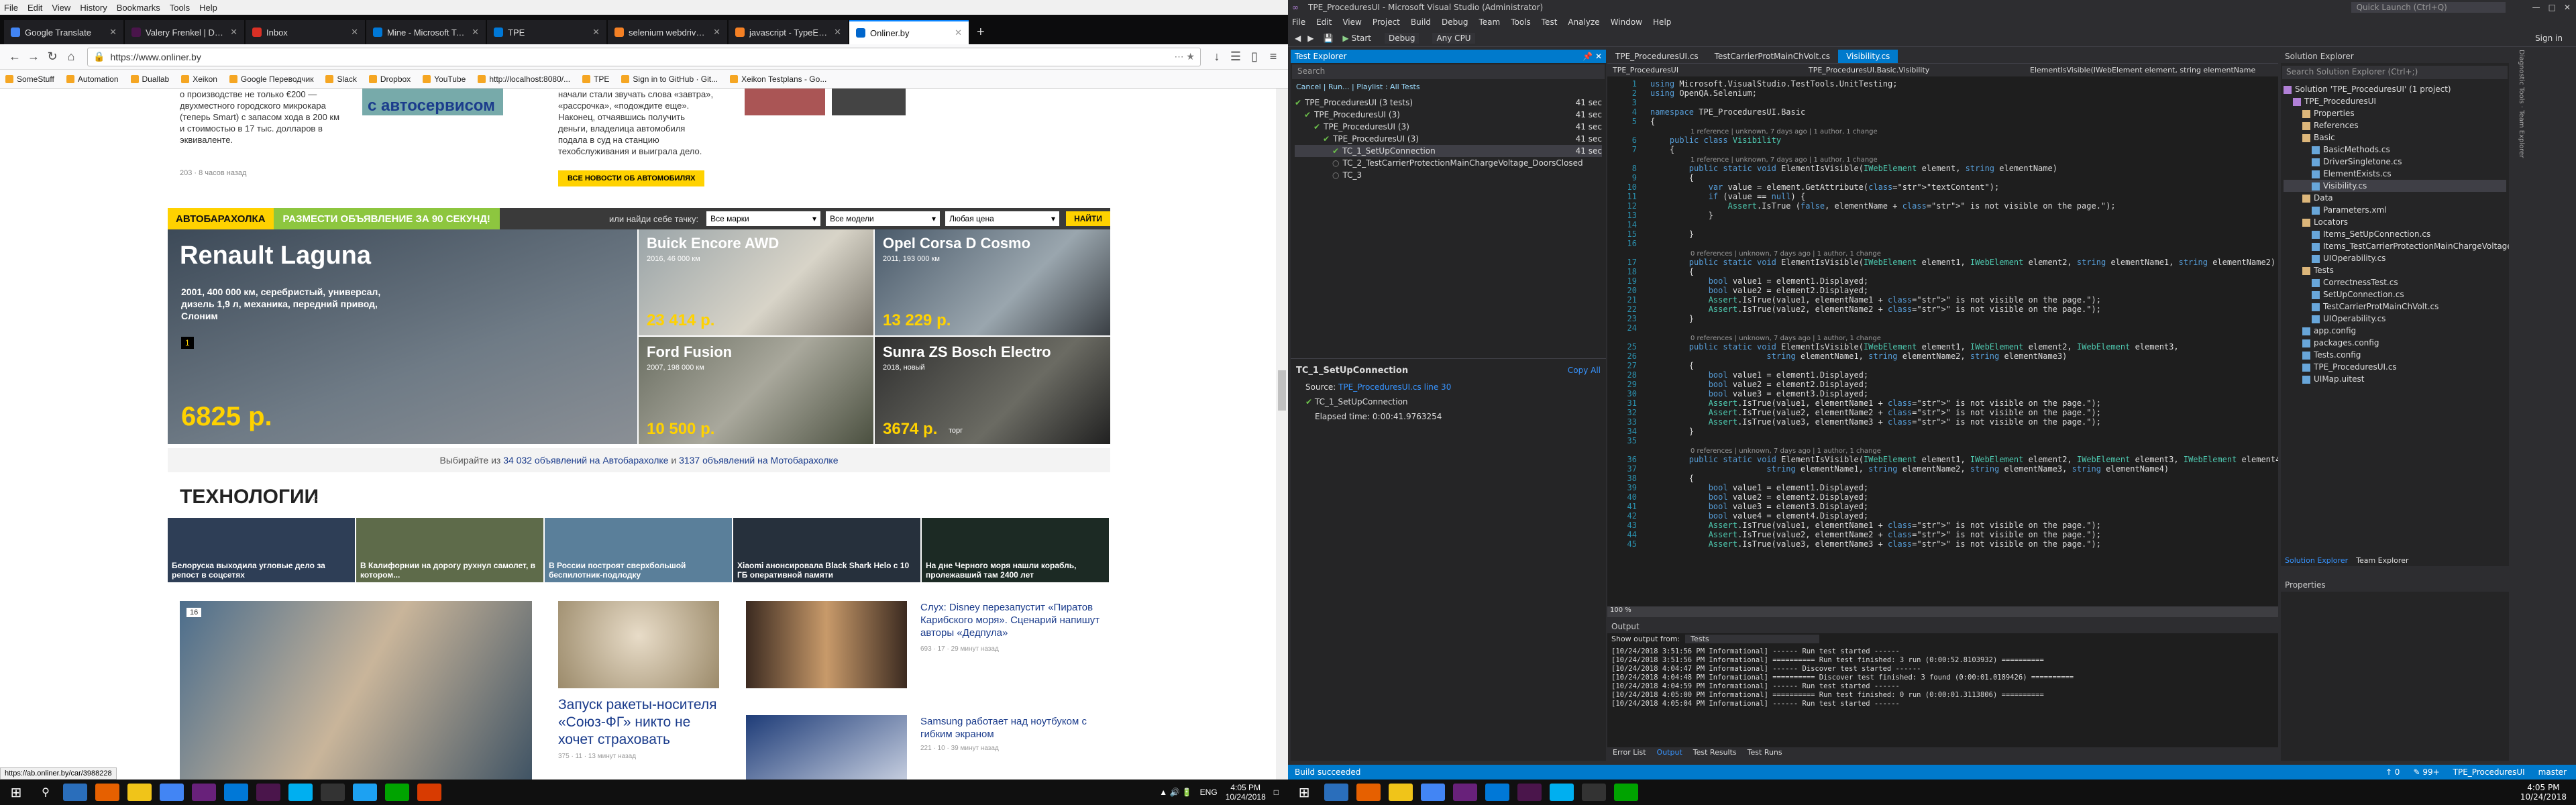  I want to click on page-scrollbar, so click(1282, 434).